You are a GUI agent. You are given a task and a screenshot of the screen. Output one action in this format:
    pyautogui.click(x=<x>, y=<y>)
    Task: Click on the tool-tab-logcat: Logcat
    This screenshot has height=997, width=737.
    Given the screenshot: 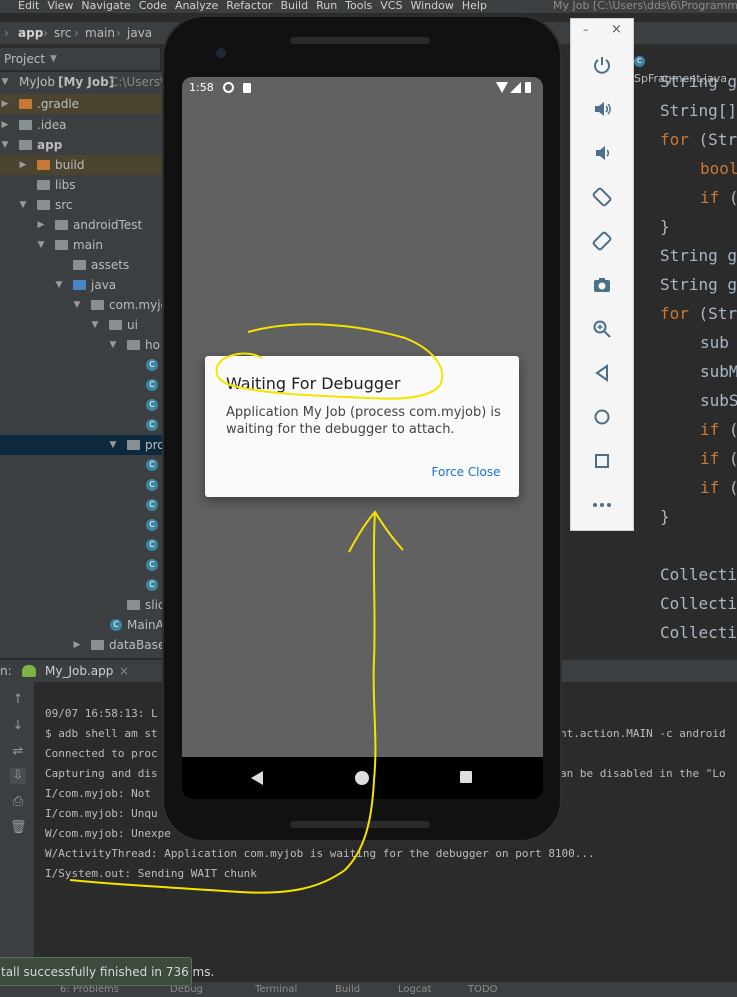 What is the action you would take?
    pyautogui.click(x=414, y=989)
    